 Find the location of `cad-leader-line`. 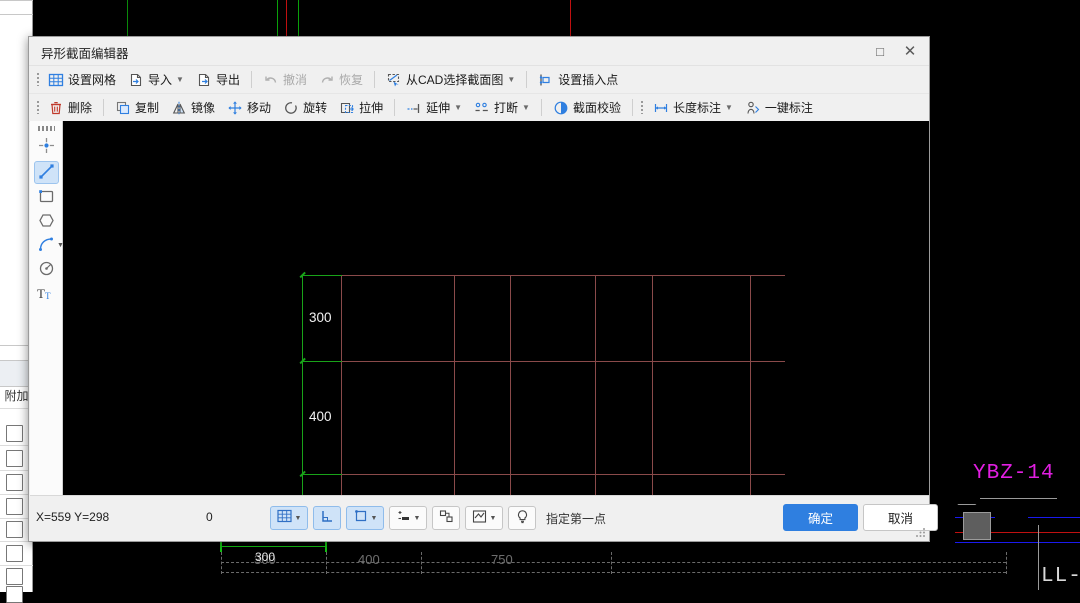

cad-leader-line is located at coordinates (1018, 498).